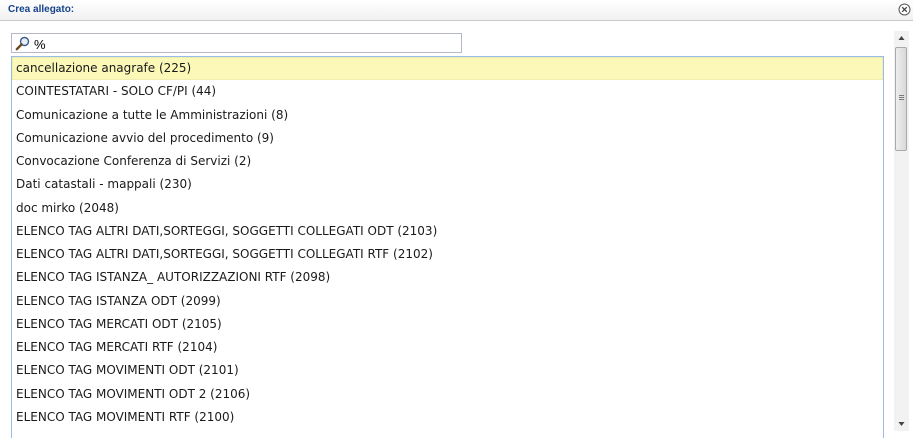  What do you see at coordinates (41, 9) in the screenshot?
I see `dialog-title: Crea allegato:` at bounding box center [41, 9].